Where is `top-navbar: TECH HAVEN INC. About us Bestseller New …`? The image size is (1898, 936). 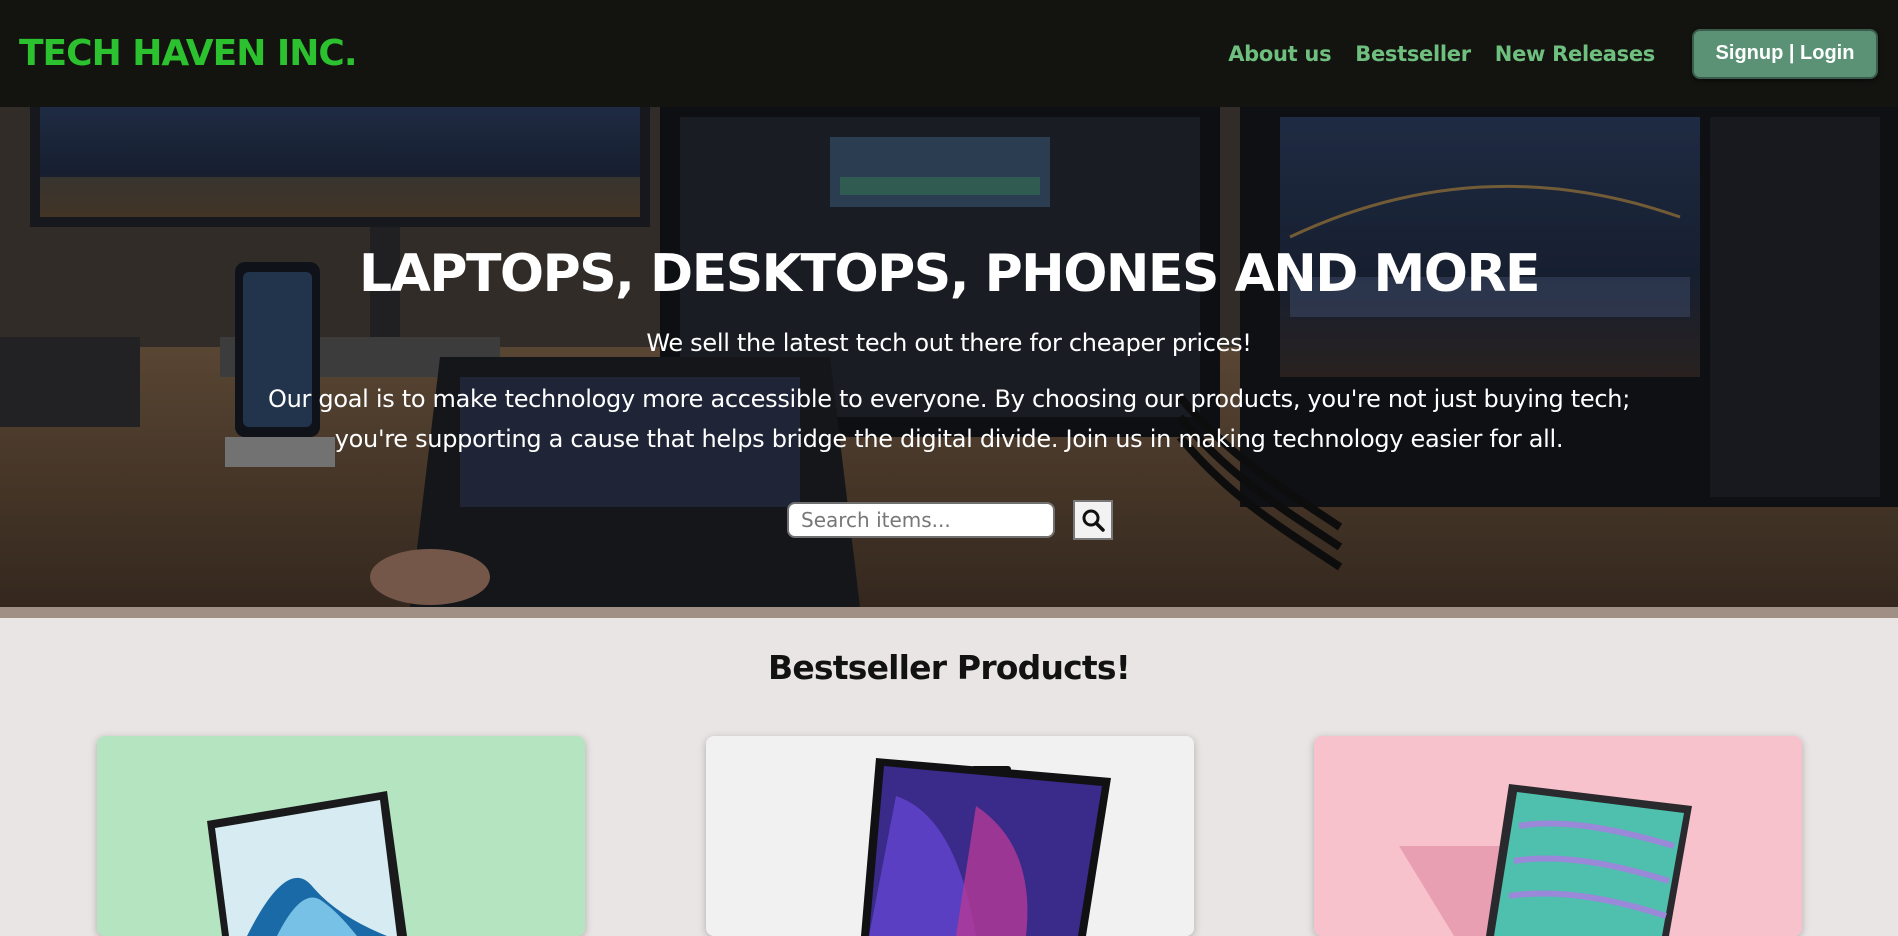
top-navbar: TECH HAVEN INC. About us Bestseller New … is located at coordinates (949, 53).